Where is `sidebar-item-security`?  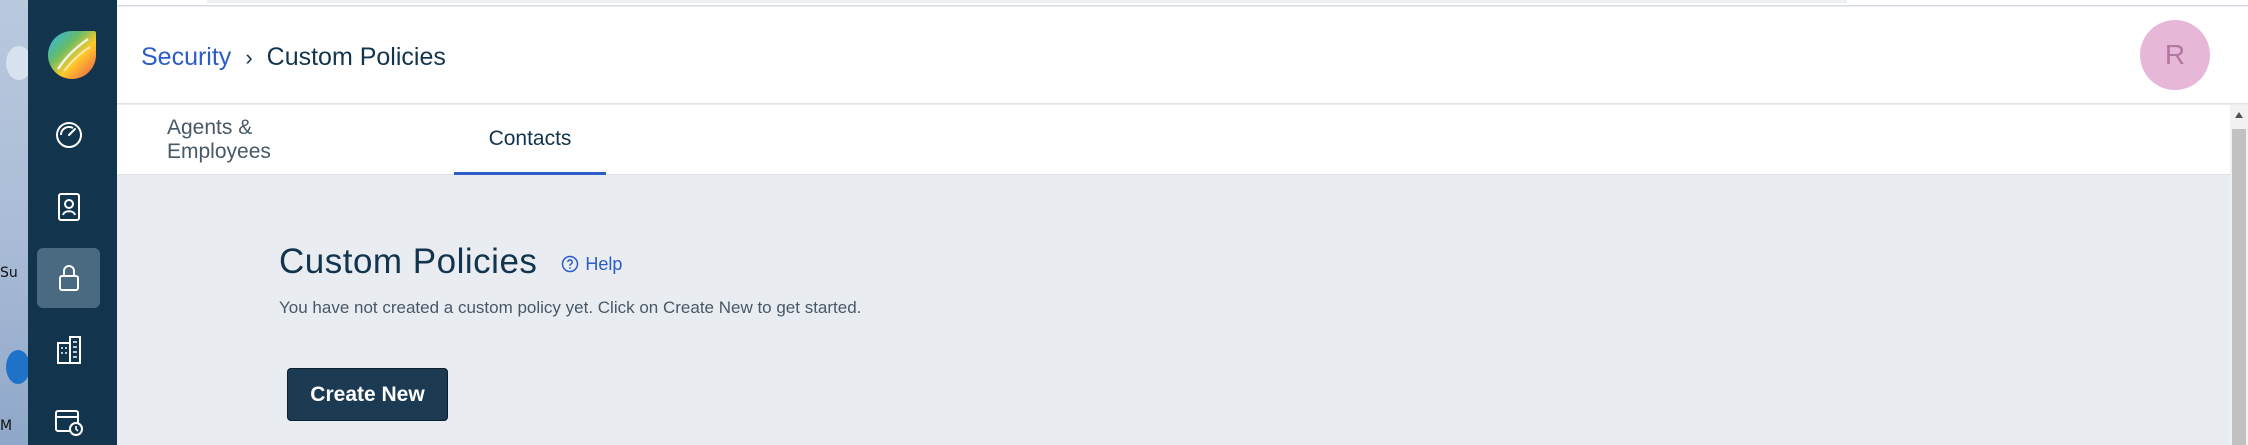
sidebar-item-security is located at coordinates (68, 278).